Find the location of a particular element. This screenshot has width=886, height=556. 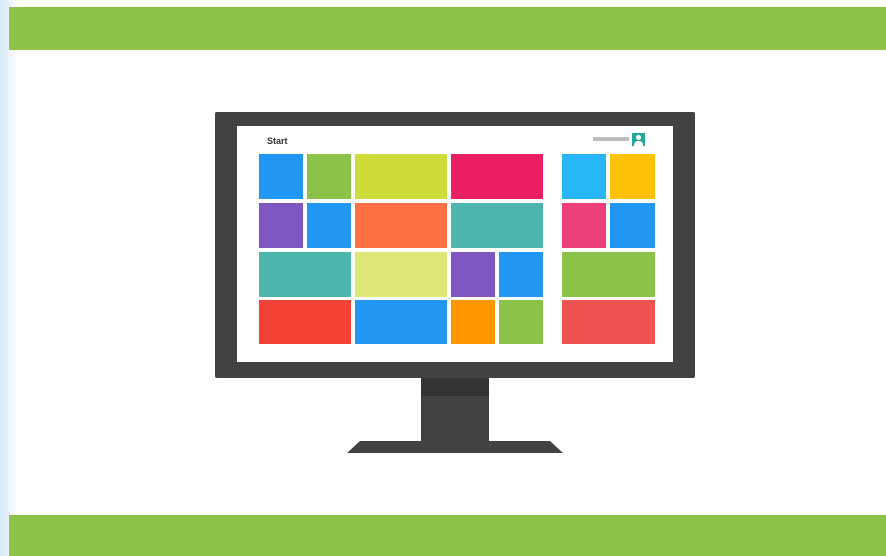

top-green-band is located at coordinates (447, 28).